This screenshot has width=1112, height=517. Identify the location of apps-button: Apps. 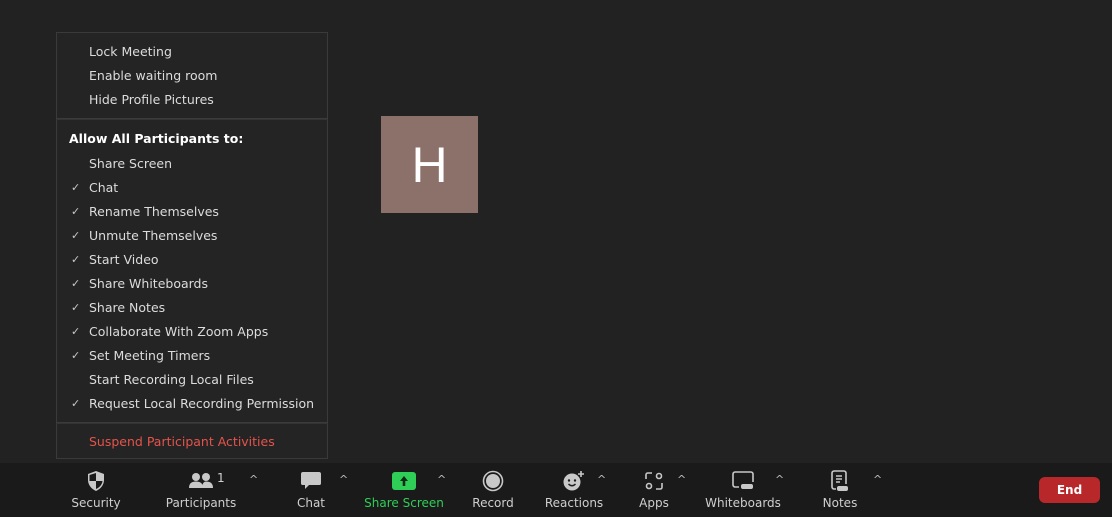
(654, 490).